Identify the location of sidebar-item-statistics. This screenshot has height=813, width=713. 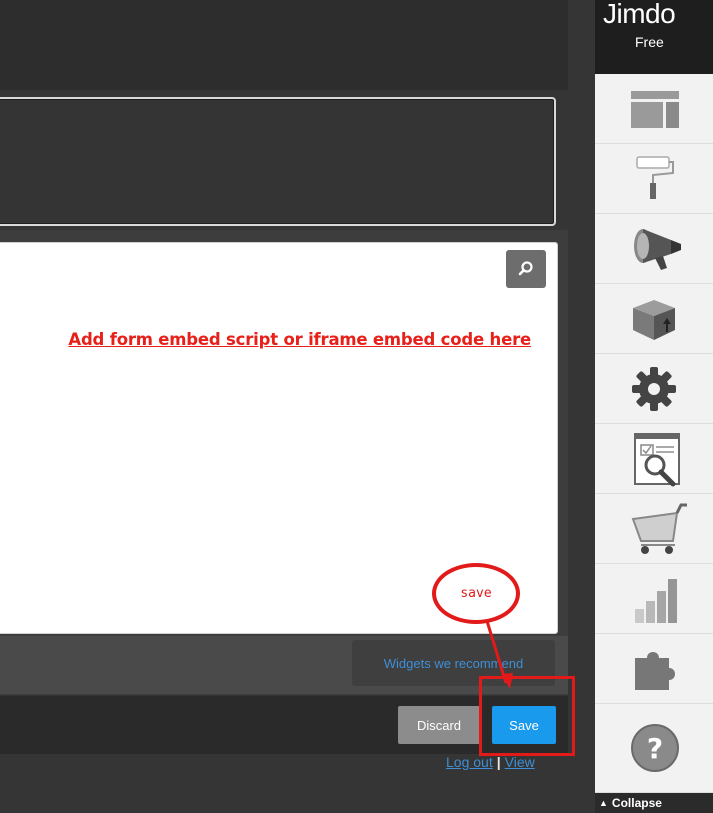
(654, 599).